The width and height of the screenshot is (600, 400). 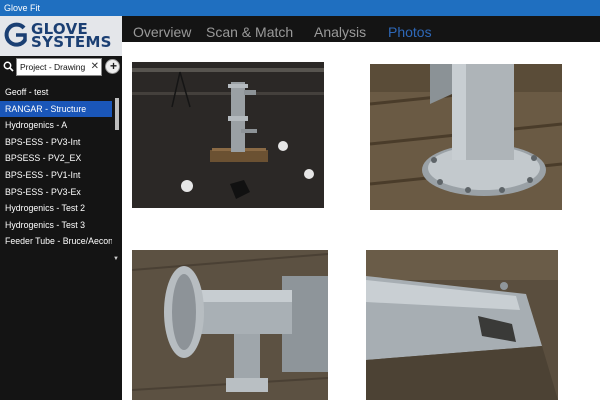 I want to click on project-list-item: BPS-ESS - PV3-Int, so click(x=56, y=142).